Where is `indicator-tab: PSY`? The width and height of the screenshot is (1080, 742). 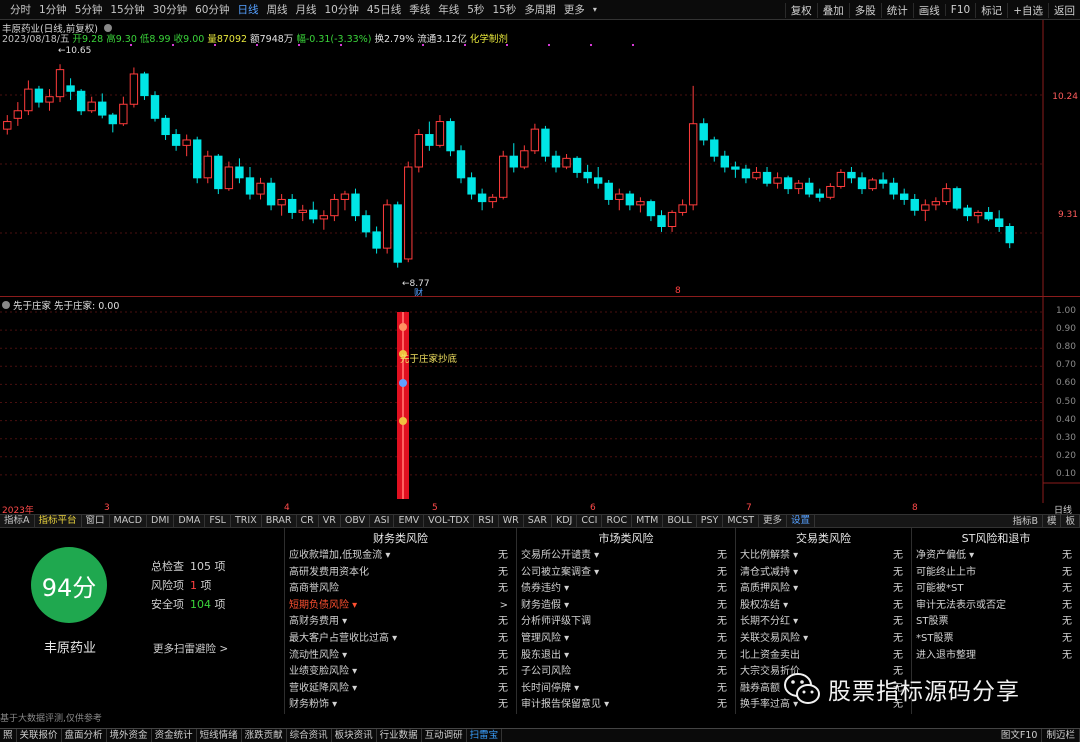
indicator-tab: PSY is located at coordinates (710, 521).